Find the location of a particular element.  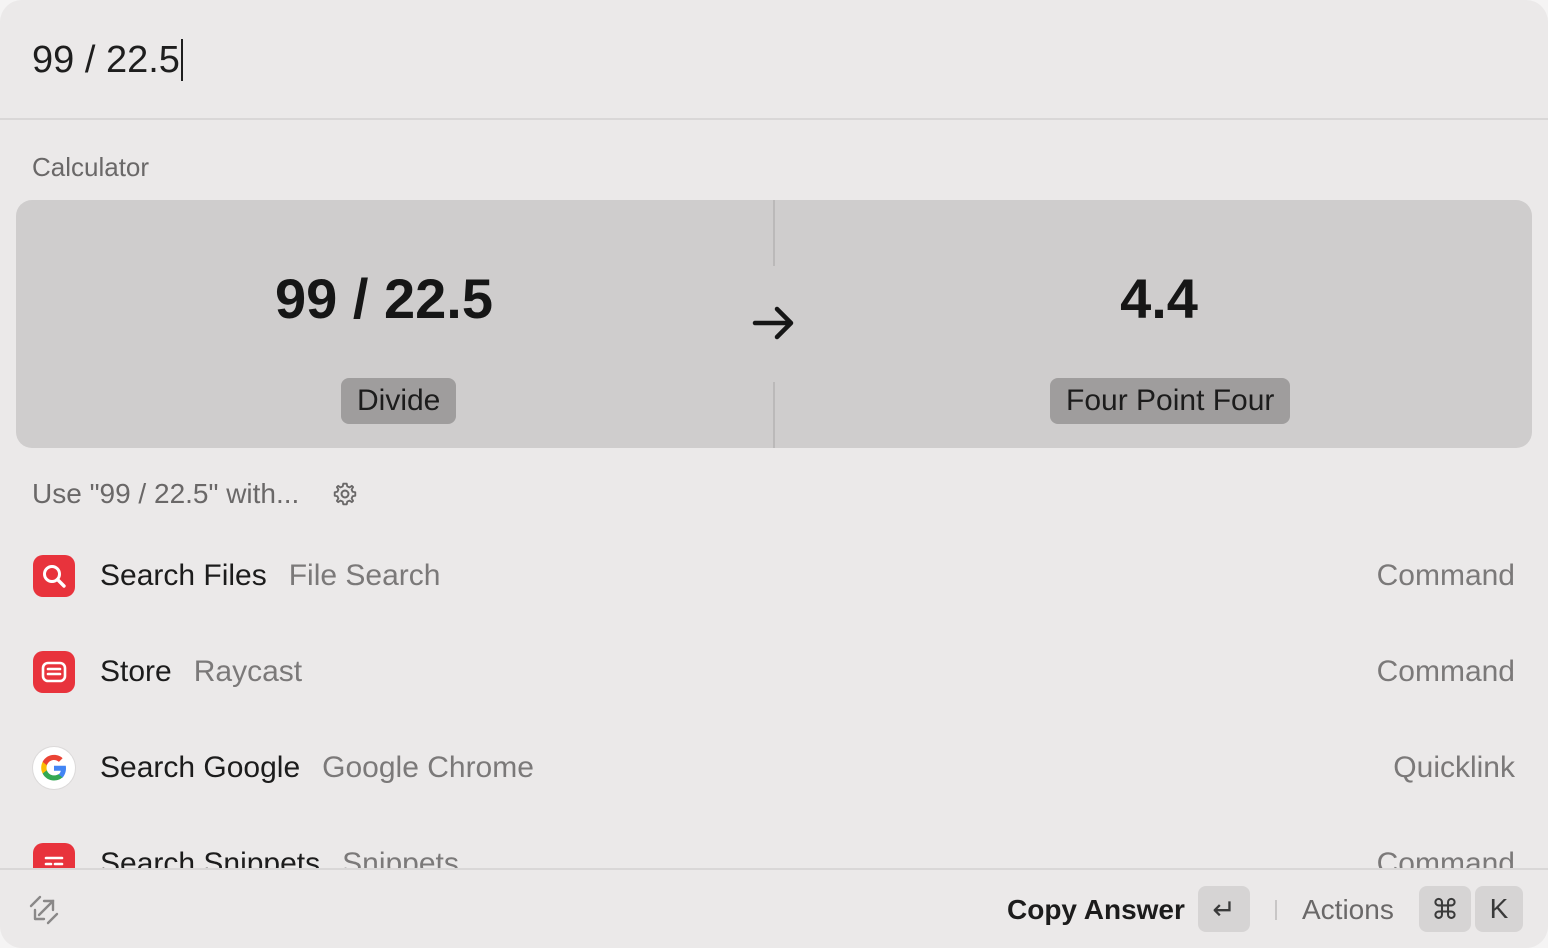

footer-separator is located at coordinates (1276, 910).